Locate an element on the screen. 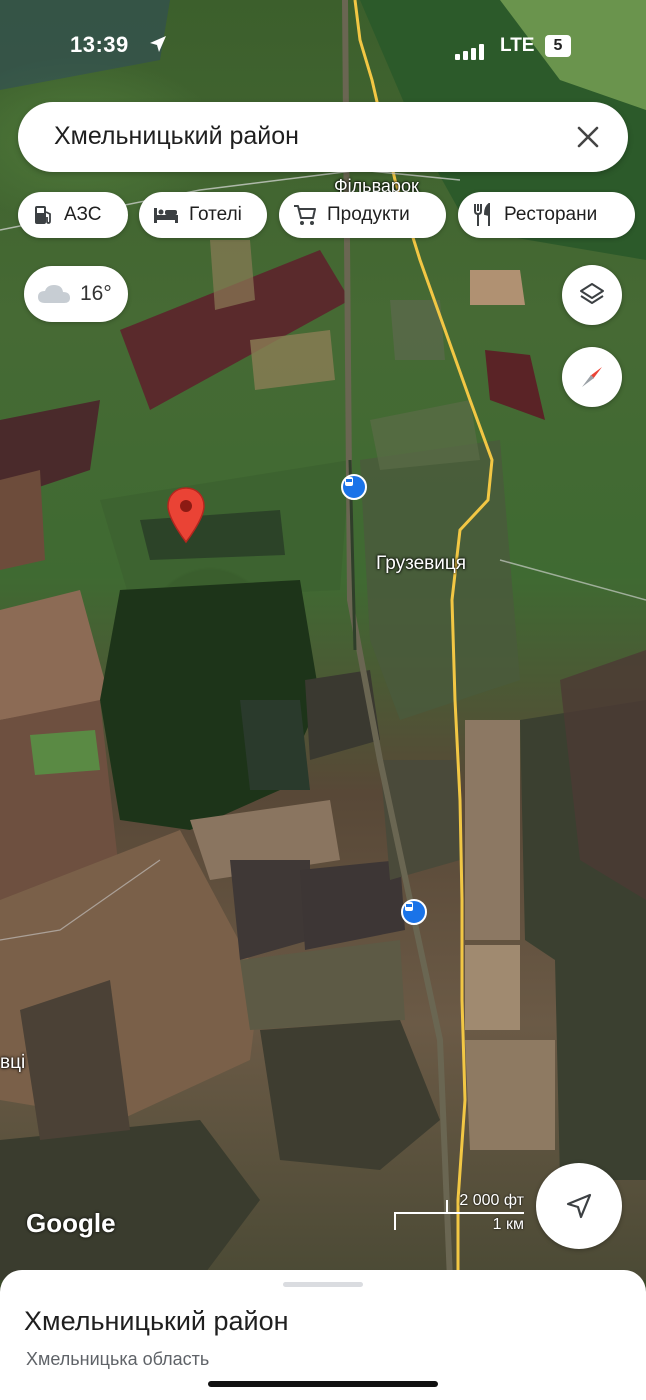 The height and width of the screenshot is (1400, 646). map-layers-button is located at coordinates (592, 295).